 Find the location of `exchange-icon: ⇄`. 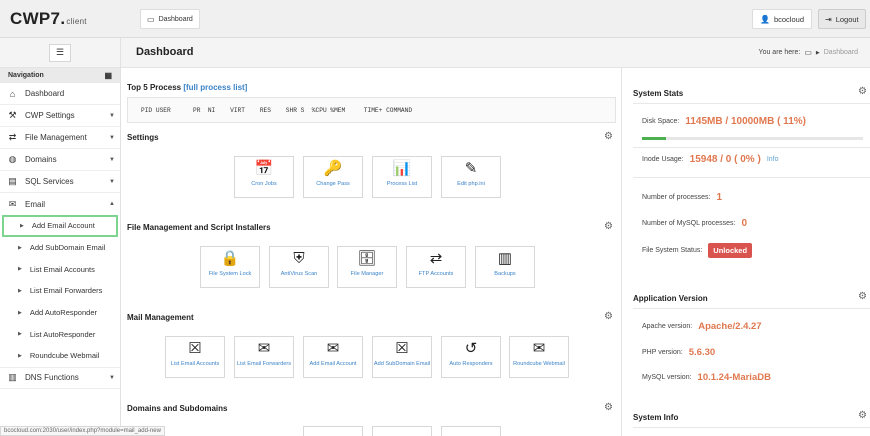

exchange-icon: ⇄ is located at coordinates (12, 137).